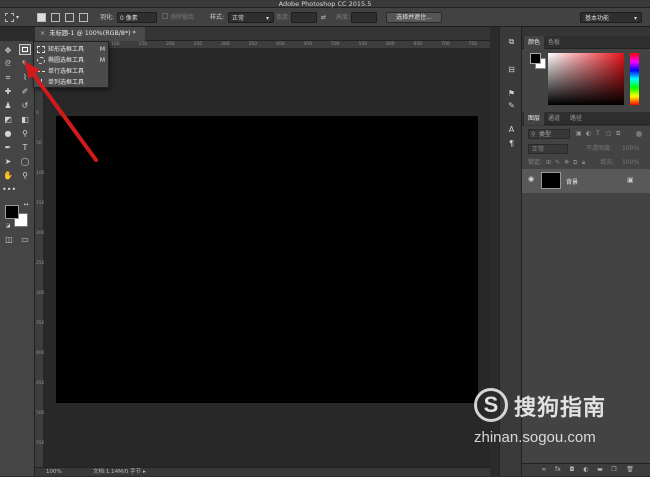 Image resolution: width=650 pixels, height=477 pixels. Describe the element at coordinates (535, 162) in the screenshot. I see `lock-label: 锁定:` at that location.